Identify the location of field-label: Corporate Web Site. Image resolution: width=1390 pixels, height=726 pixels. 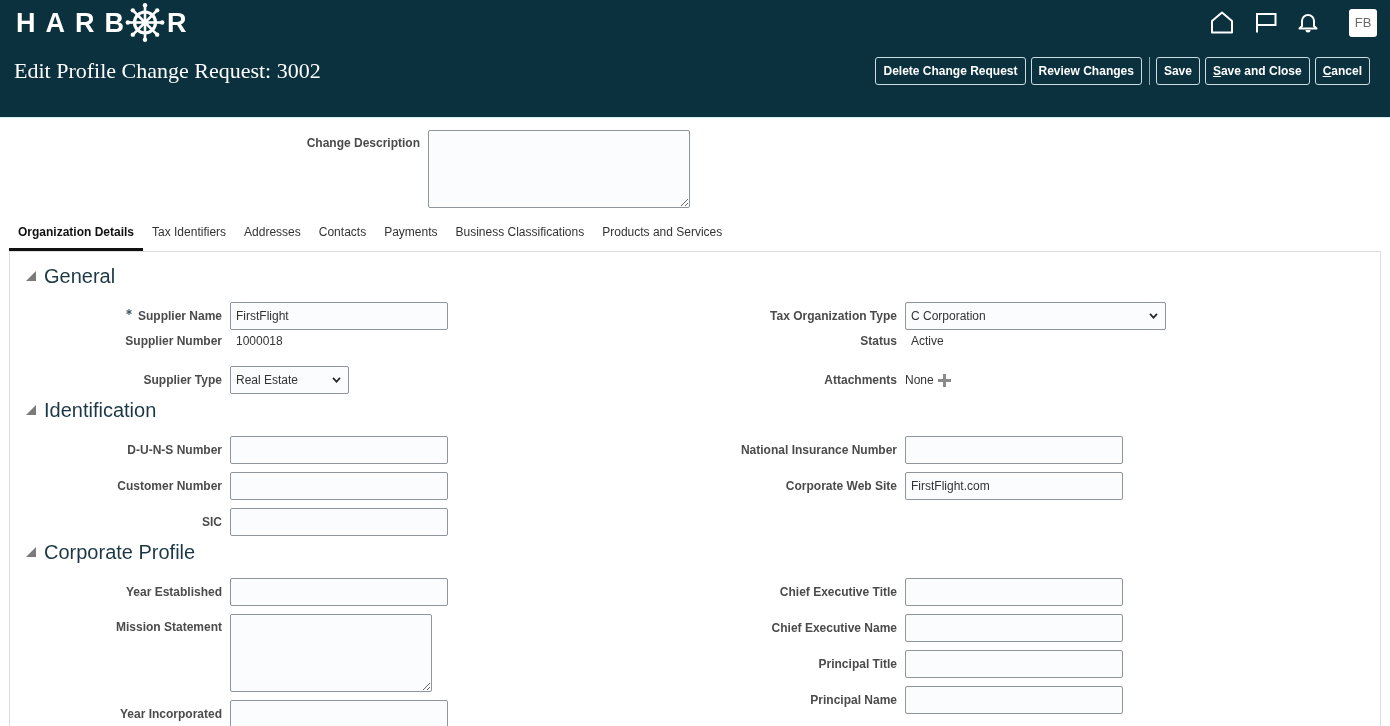
(841, 486).